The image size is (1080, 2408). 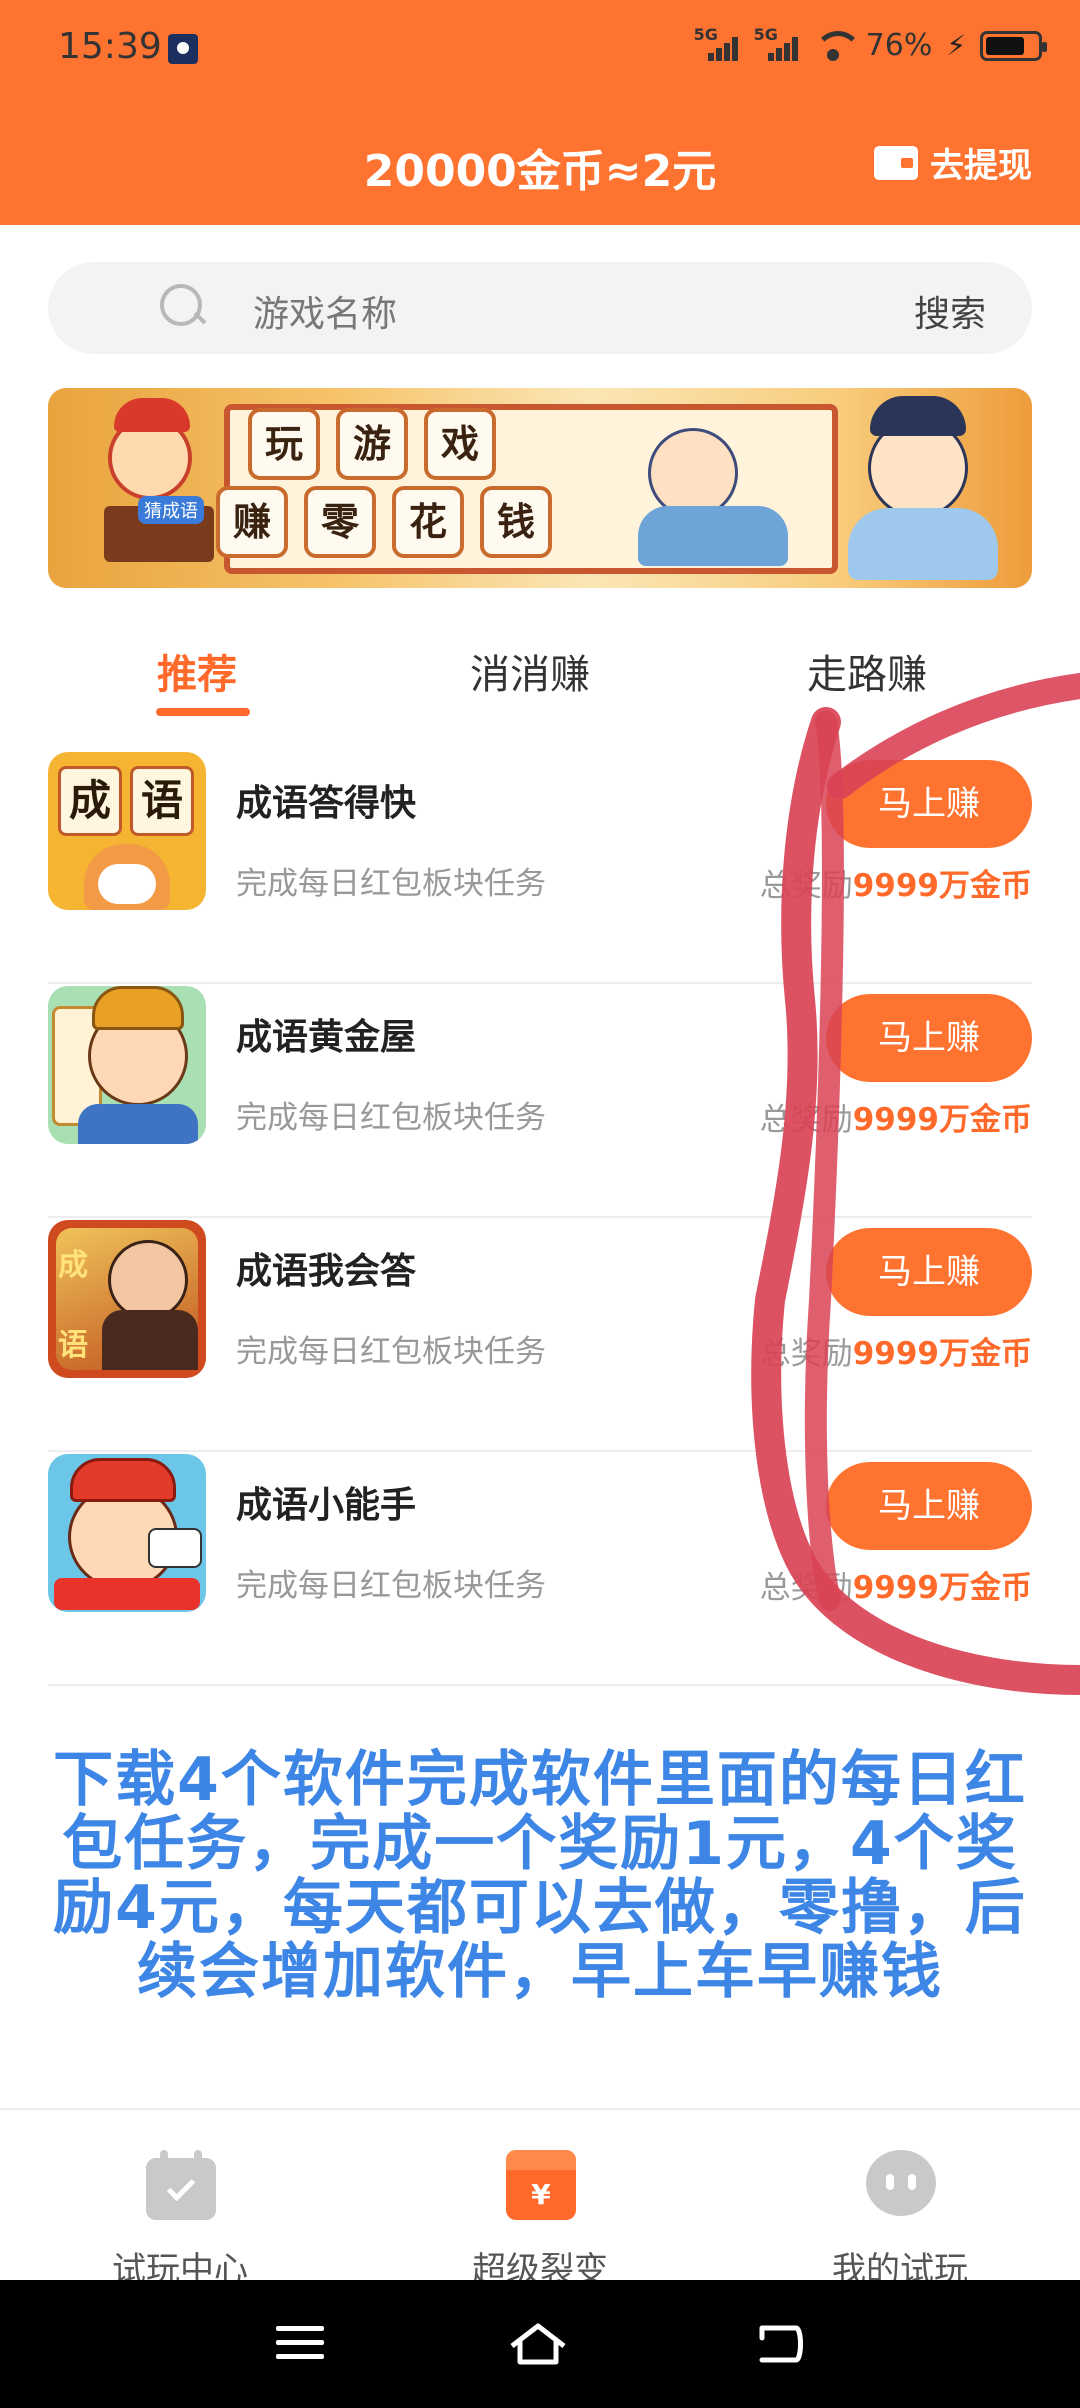 I want to click on banner-tile: 赚, so click(x=252, y=522).